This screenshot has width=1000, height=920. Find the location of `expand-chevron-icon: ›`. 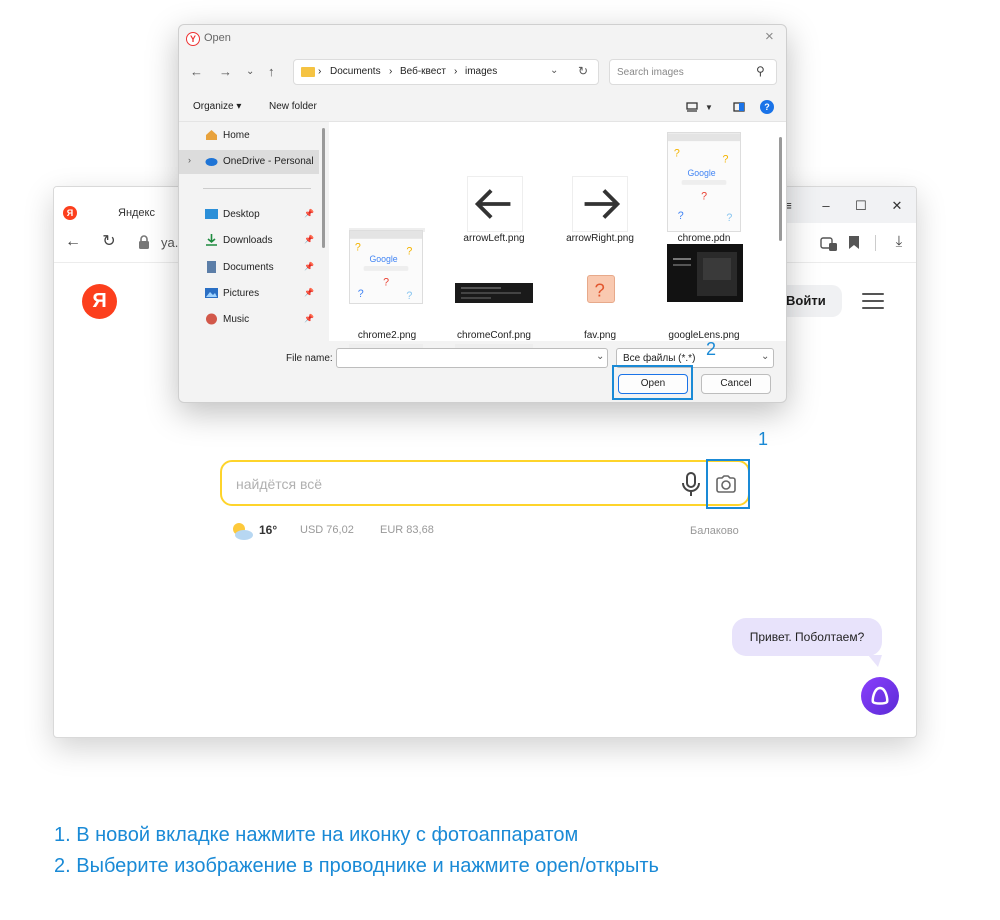

expand-chevron-icon: › is located at coordinates (189, 160).